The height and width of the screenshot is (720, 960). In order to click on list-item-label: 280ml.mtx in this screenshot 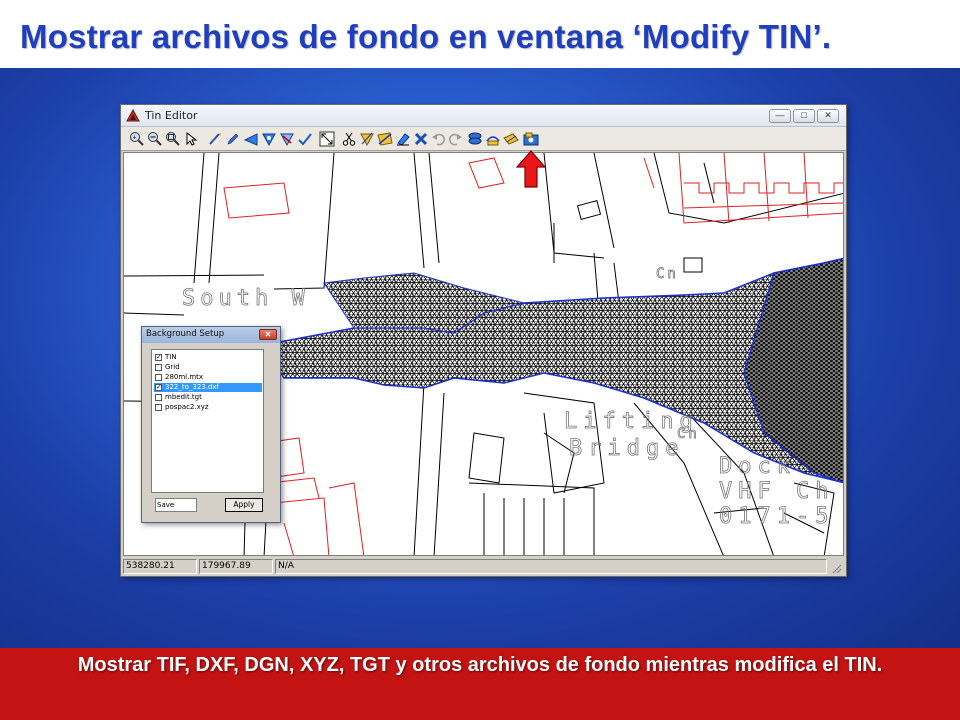, I will do `click(184, 377)`.